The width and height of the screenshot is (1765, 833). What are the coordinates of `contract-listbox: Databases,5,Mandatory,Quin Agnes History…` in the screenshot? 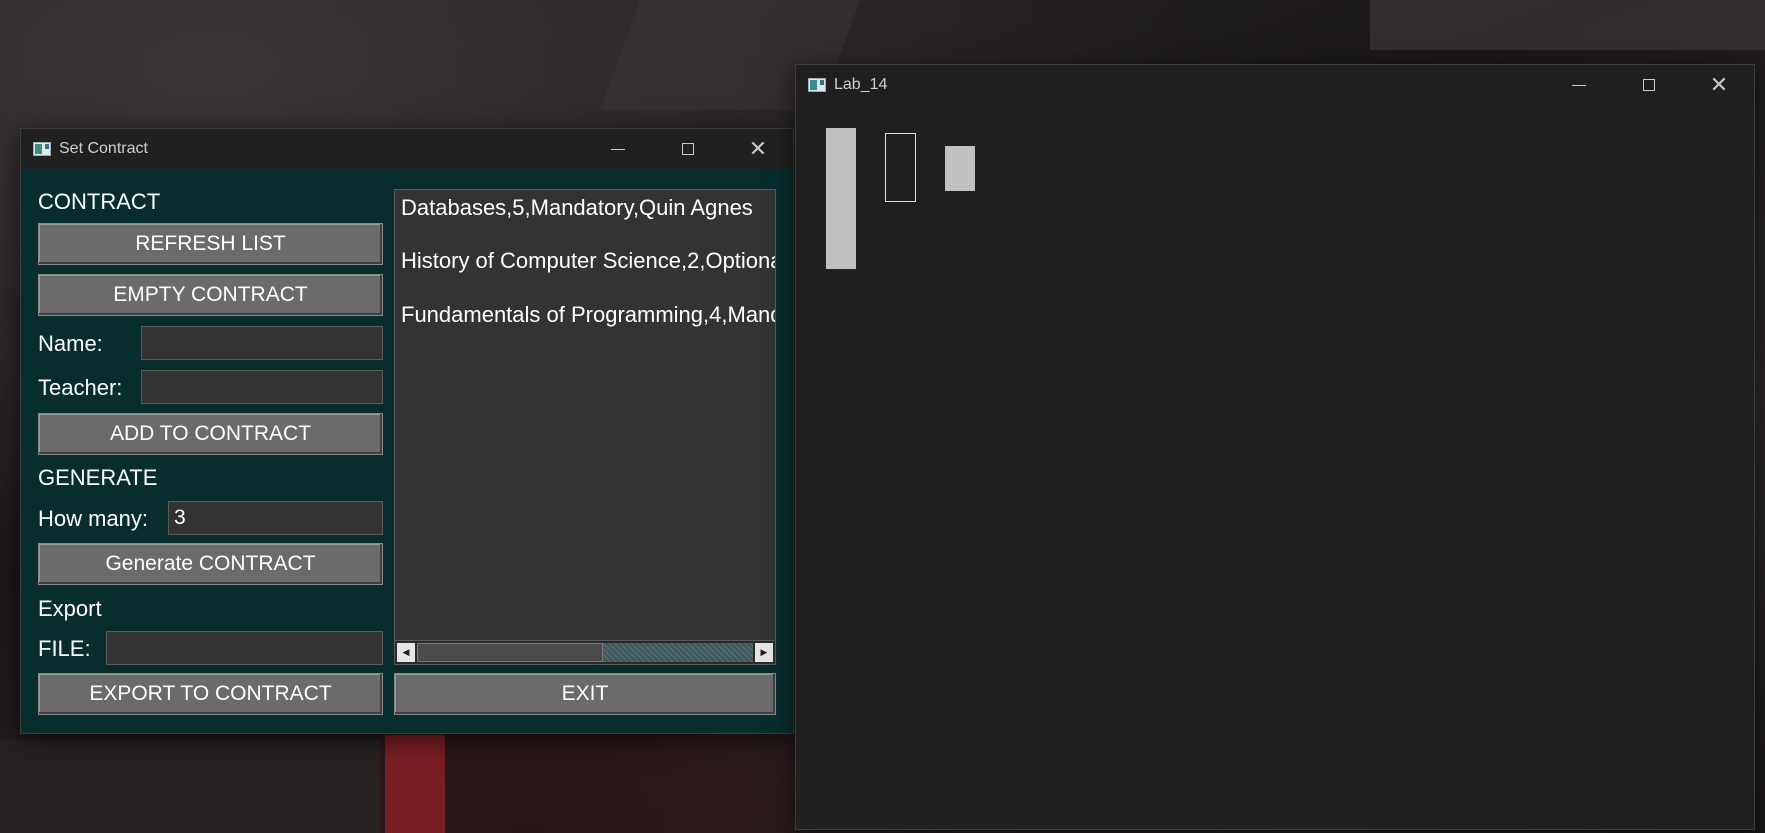 It's located at (585, 427).